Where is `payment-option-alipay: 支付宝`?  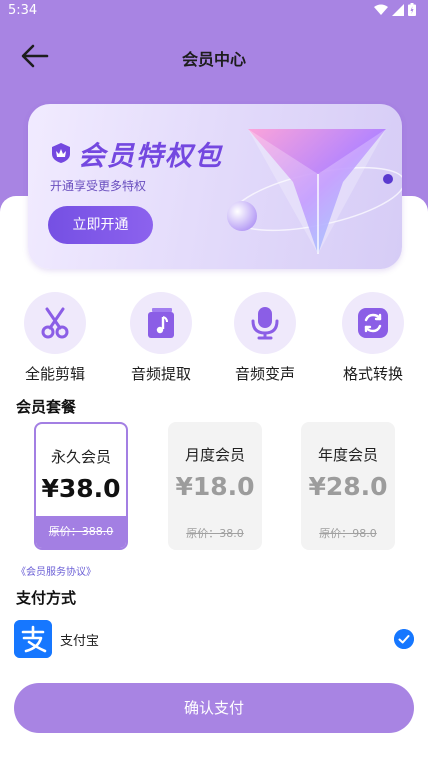
payment-option-alipay: 支付宝 is located at coordinates (214, 639).